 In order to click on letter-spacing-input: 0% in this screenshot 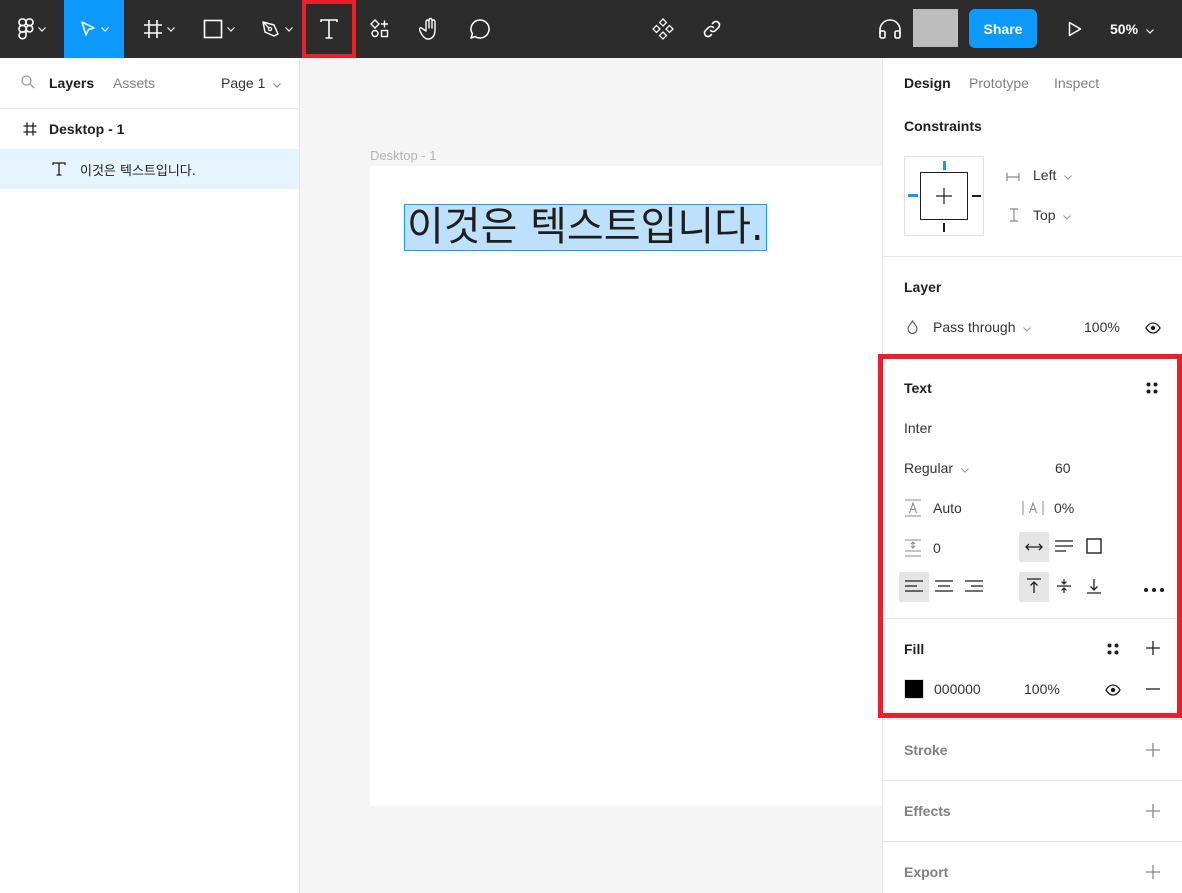, I will do `click(1064, 508)`.